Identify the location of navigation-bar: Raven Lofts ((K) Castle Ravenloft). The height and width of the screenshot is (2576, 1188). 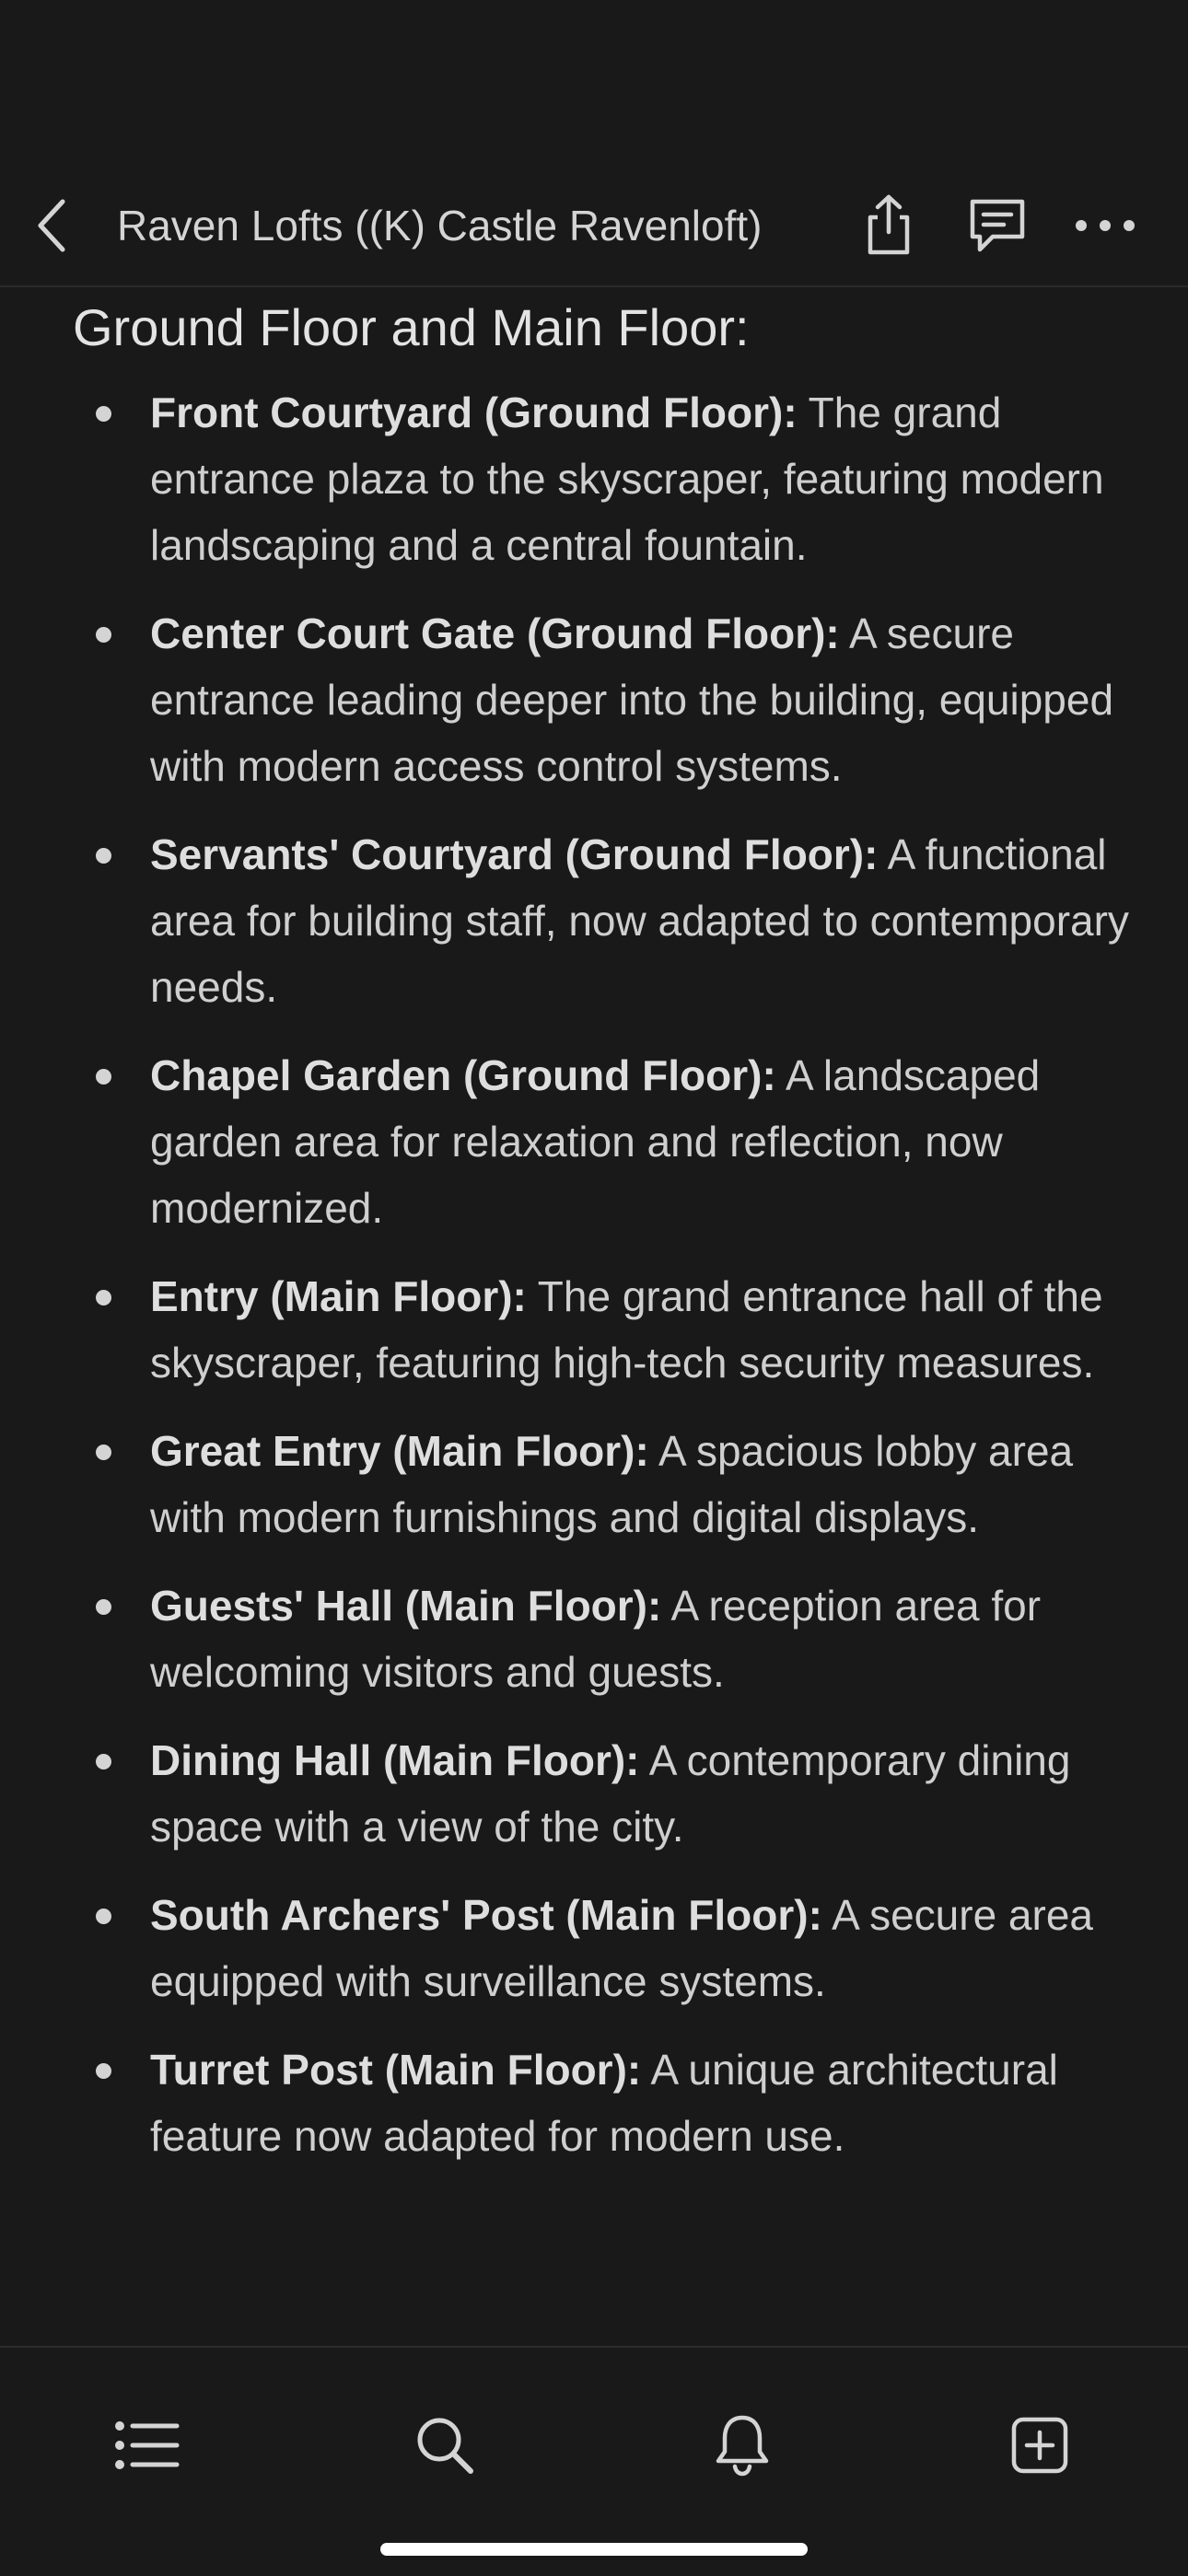
(594, 226).